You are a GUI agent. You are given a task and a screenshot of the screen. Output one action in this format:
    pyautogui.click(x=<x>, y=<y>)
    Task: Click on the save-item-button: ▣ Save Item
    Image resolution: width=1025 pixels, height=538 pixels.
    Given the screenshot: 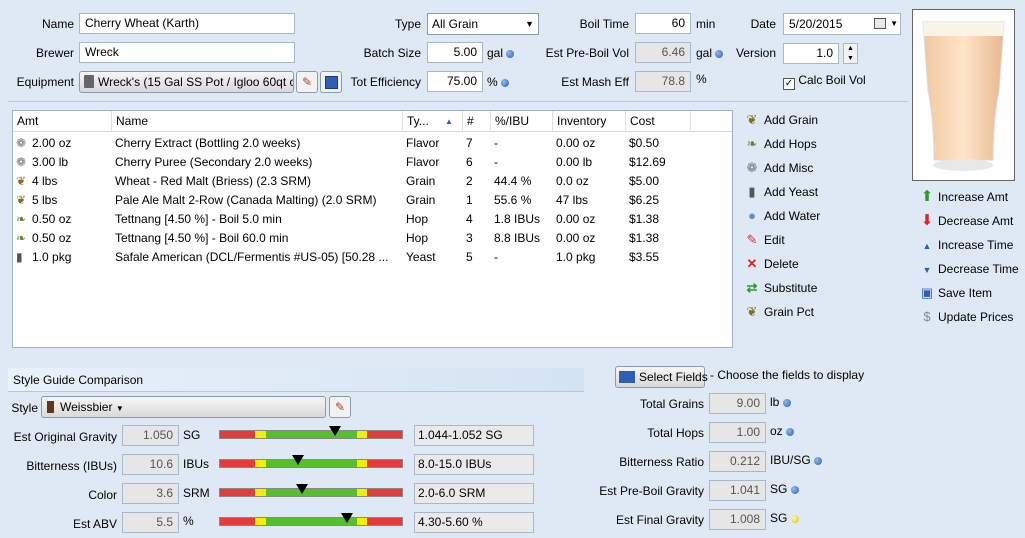 What is the action you would take?
    pyautogui.click(x=956, y=293)
    